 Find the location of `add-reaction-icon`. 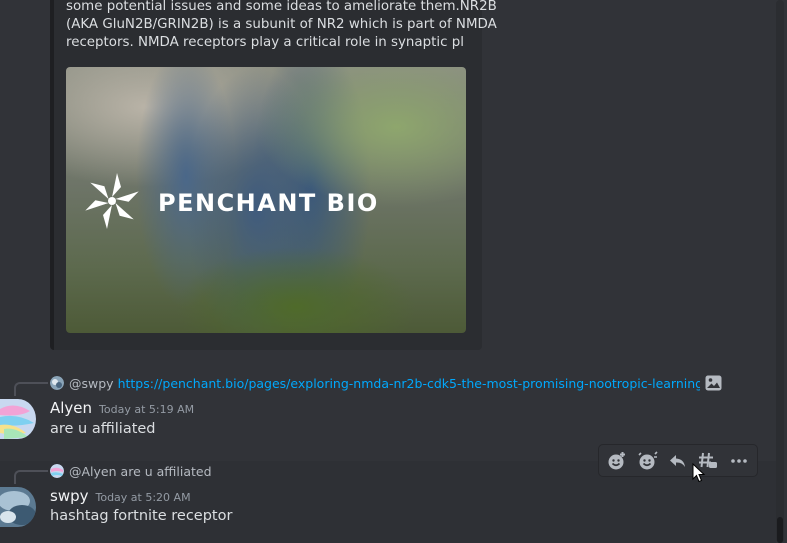

add-reaction-icon is located at coordinates (617, 460).